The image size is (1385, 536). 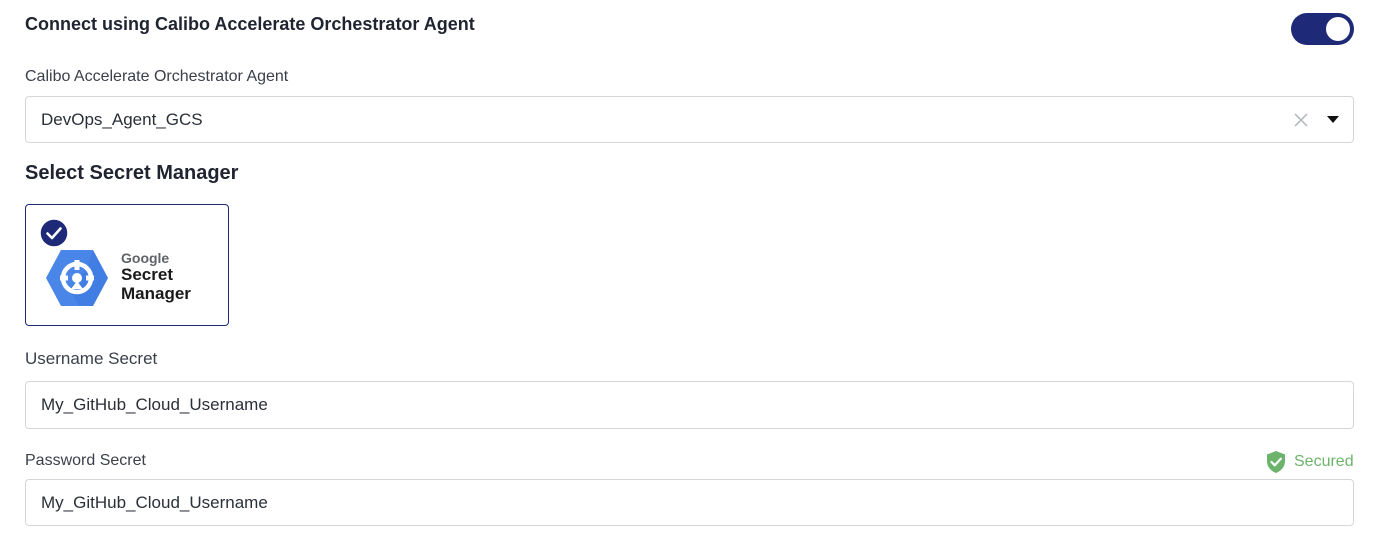 What do you see at coordinates (689, 119) in the screenshot?
I see `agent-select: DevOps_Agent_GCS` at bounding box center [689, 119].